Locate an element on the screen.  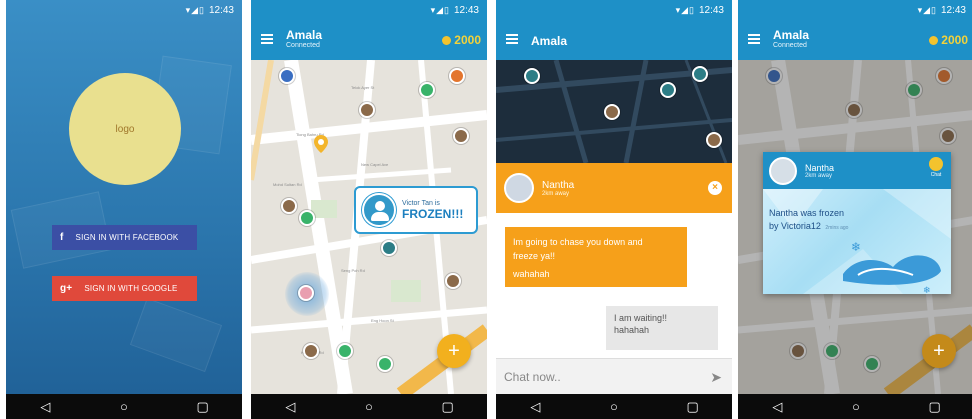
location-marker-icon is located at coordinates (321, 144).